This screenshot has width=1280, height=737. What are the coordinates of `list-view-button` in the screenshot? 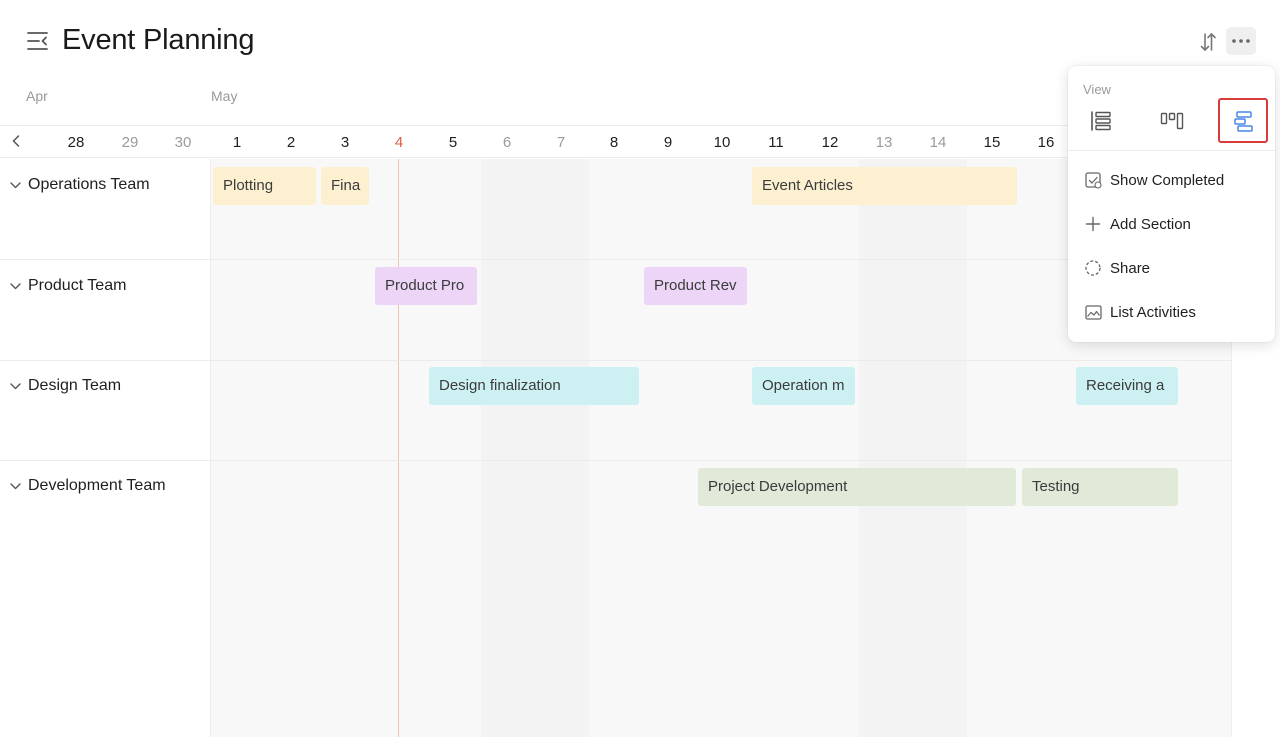 It's located at (1101, 120).